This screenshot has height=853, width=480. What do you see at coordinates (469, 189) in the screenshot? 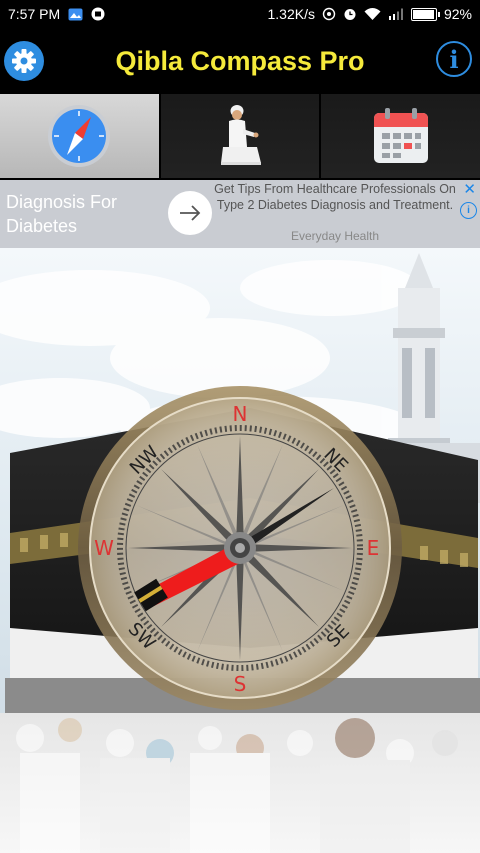
I see `ad-close-icon: ✕` at bounding box center [469, 189].